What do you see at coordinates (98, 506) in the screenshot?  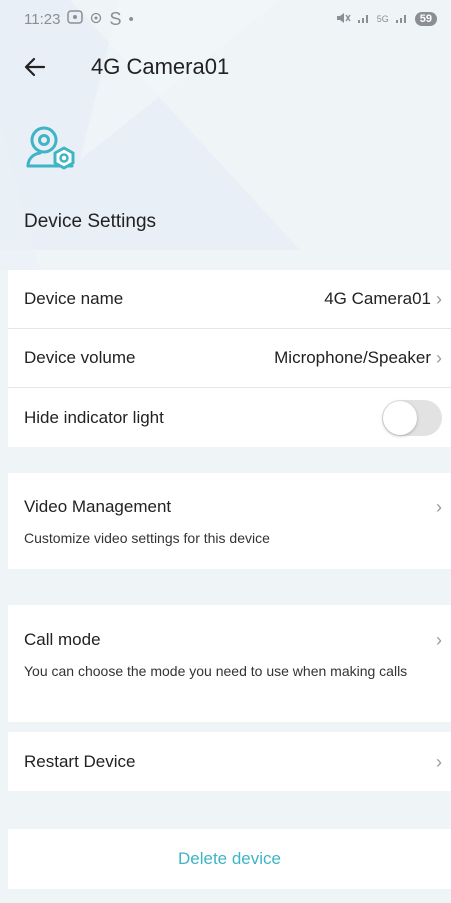 I see `video-management-label: Video Management` at bounding box center [98, 506].